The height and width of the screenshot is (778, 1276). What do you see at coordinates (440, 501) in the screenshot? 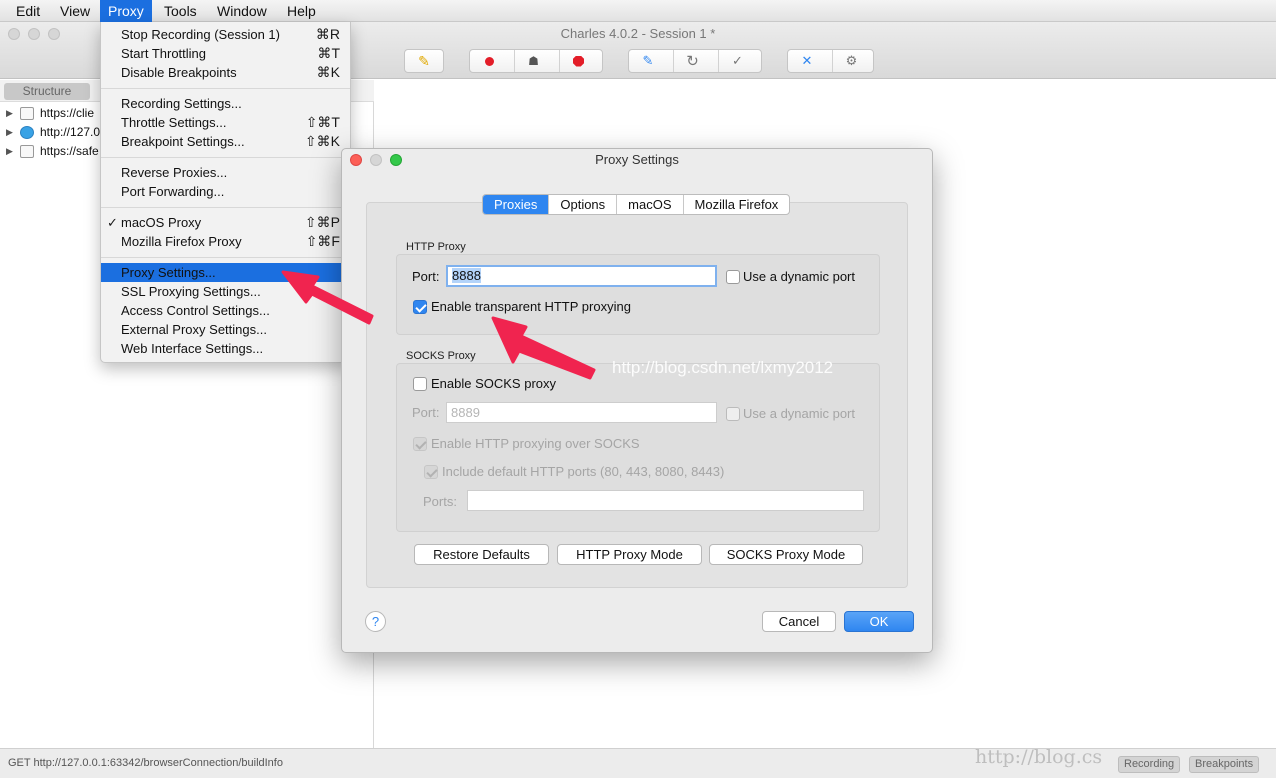
I see `ports-label: Ports:` at bounding box center [440, 501].